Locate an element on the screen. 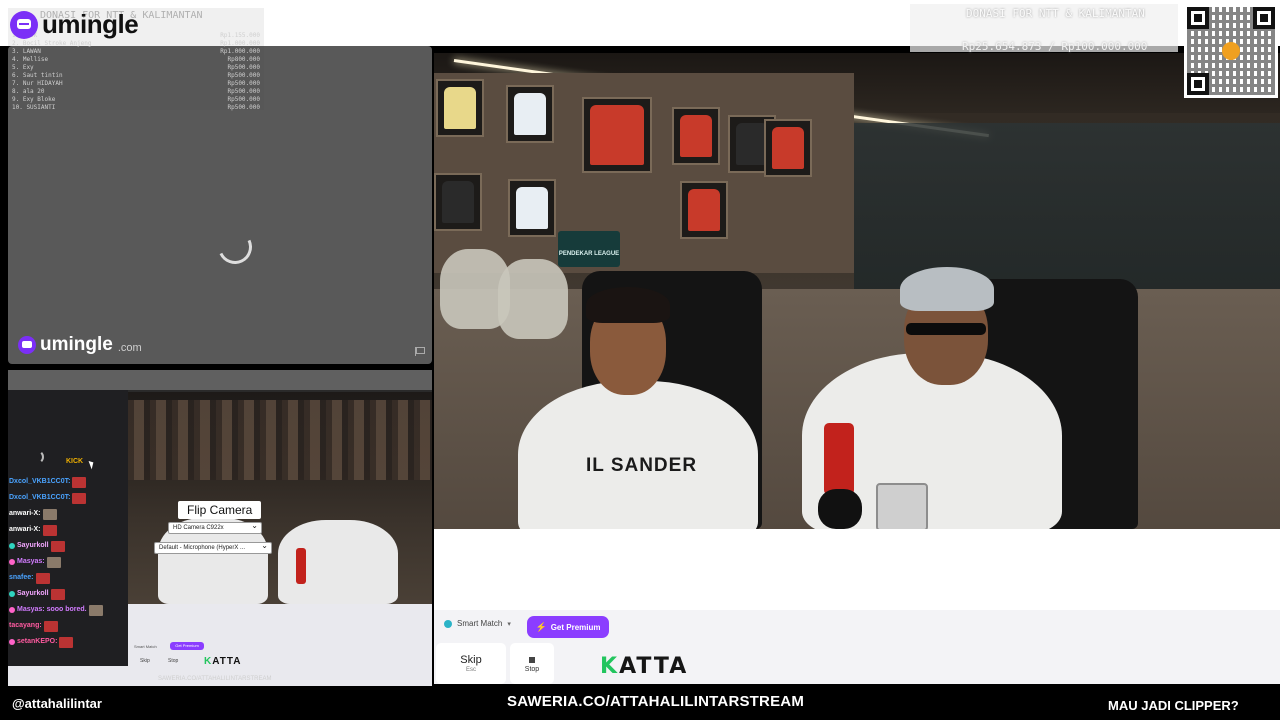 The image size is (1280, 720). mini-smart-match: Smart Match is located at coordinates (145, 646).